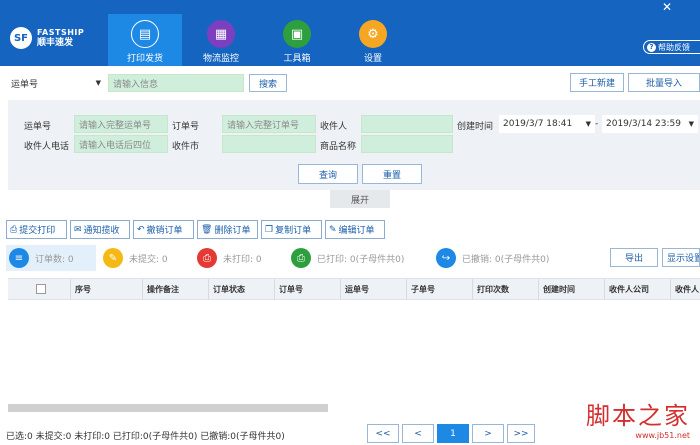  I want to click on search-type-select: 运单号 ▼, so click(56, 83).